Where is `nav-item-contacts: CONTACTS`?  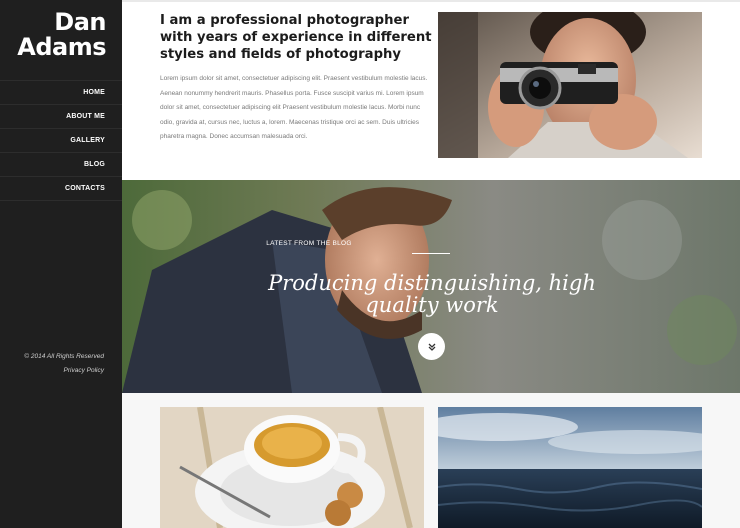 nav-item-contacts: CONTACTS is located at coordinates (61, 189).